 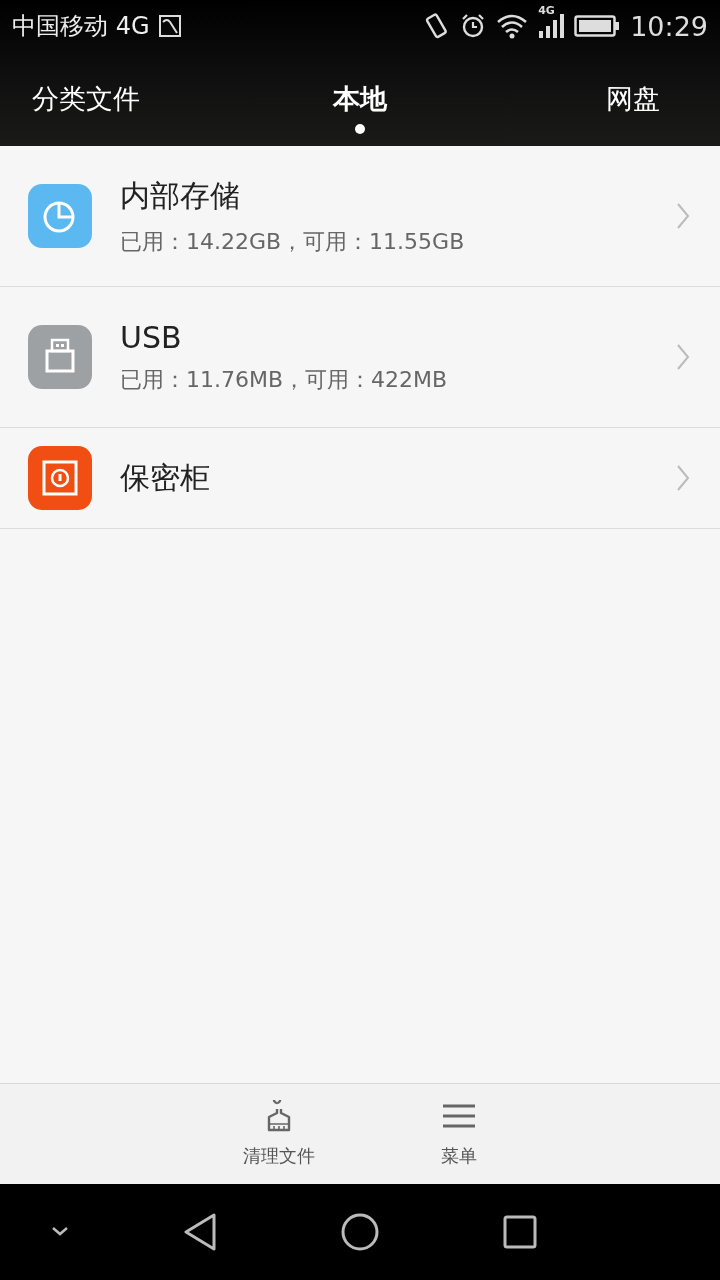 What do you see at coordinates (200, 1232) in the screenshot?
I see `back-icon` at bounding box center [200, 1232].